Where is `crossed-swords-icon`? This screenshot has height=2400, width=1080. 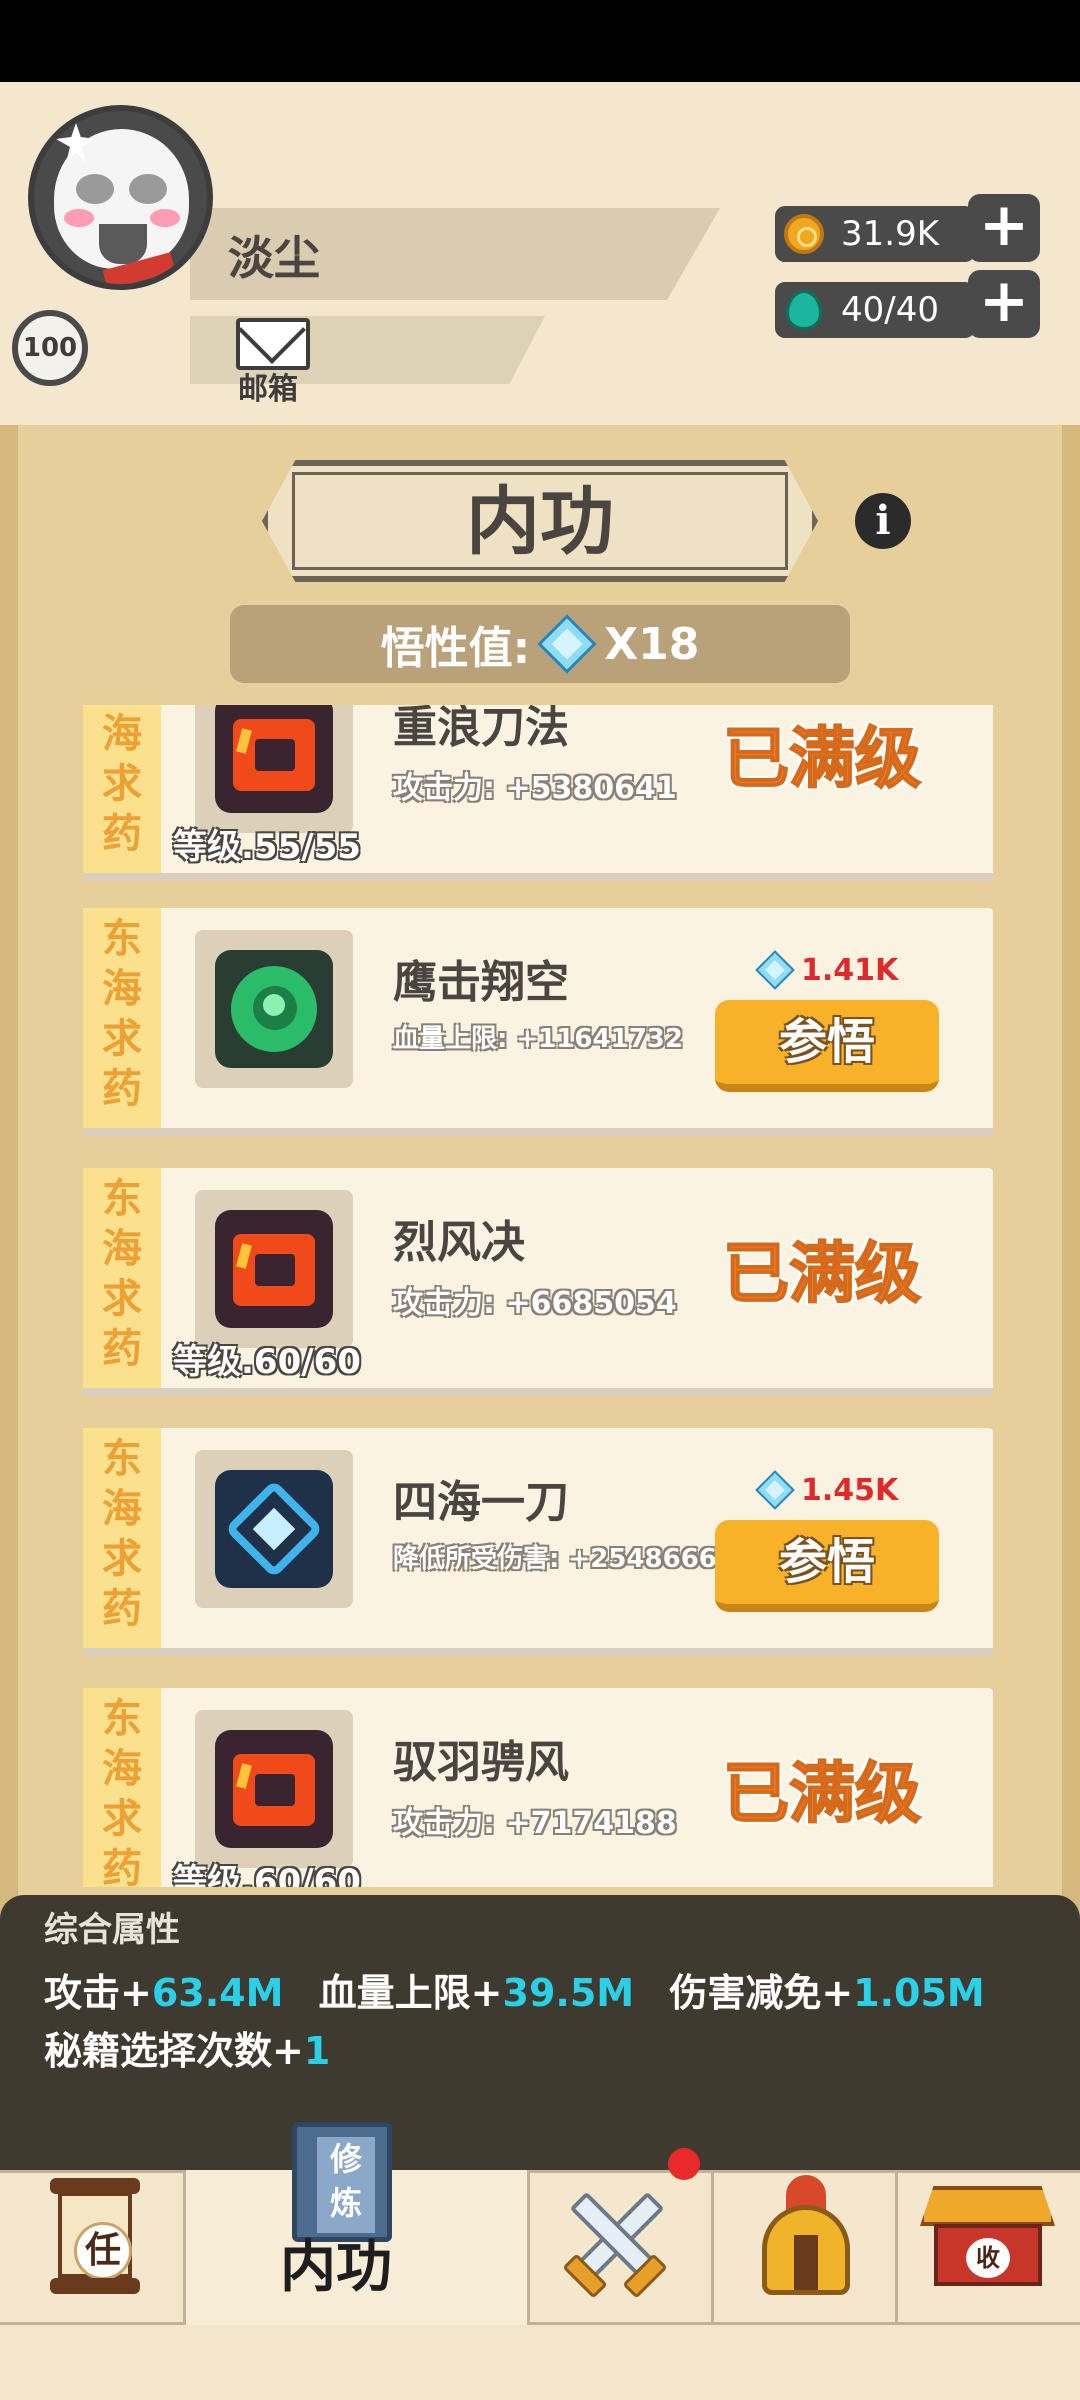
crossed-swords-icon is located at coordinates (615, 2240).